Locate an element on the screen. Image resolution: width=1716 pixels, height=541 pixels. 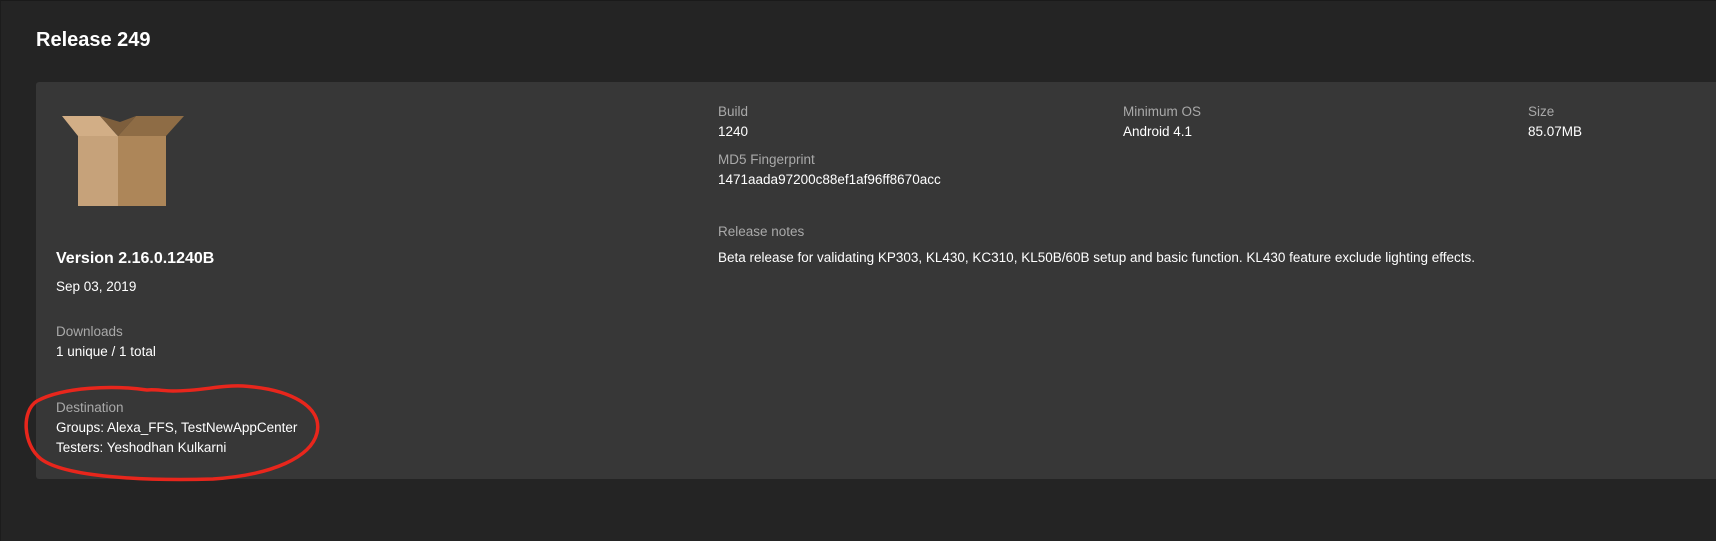
release-date: Sep 03, 2019 is located at coordinates (96, 286).